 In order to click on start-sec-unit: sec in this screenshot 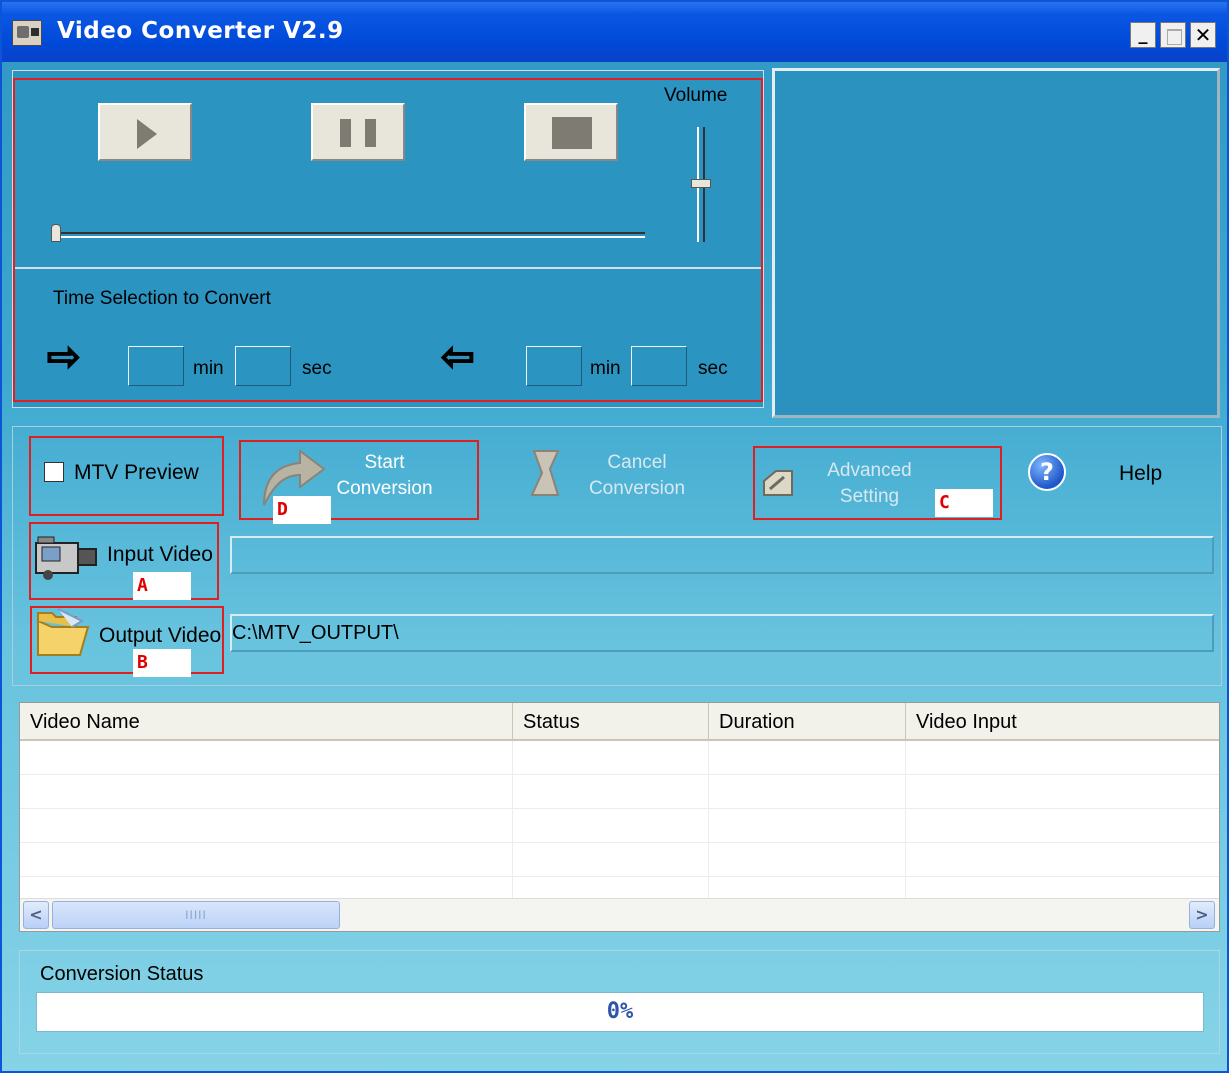, I will do `click(317, 368)`.